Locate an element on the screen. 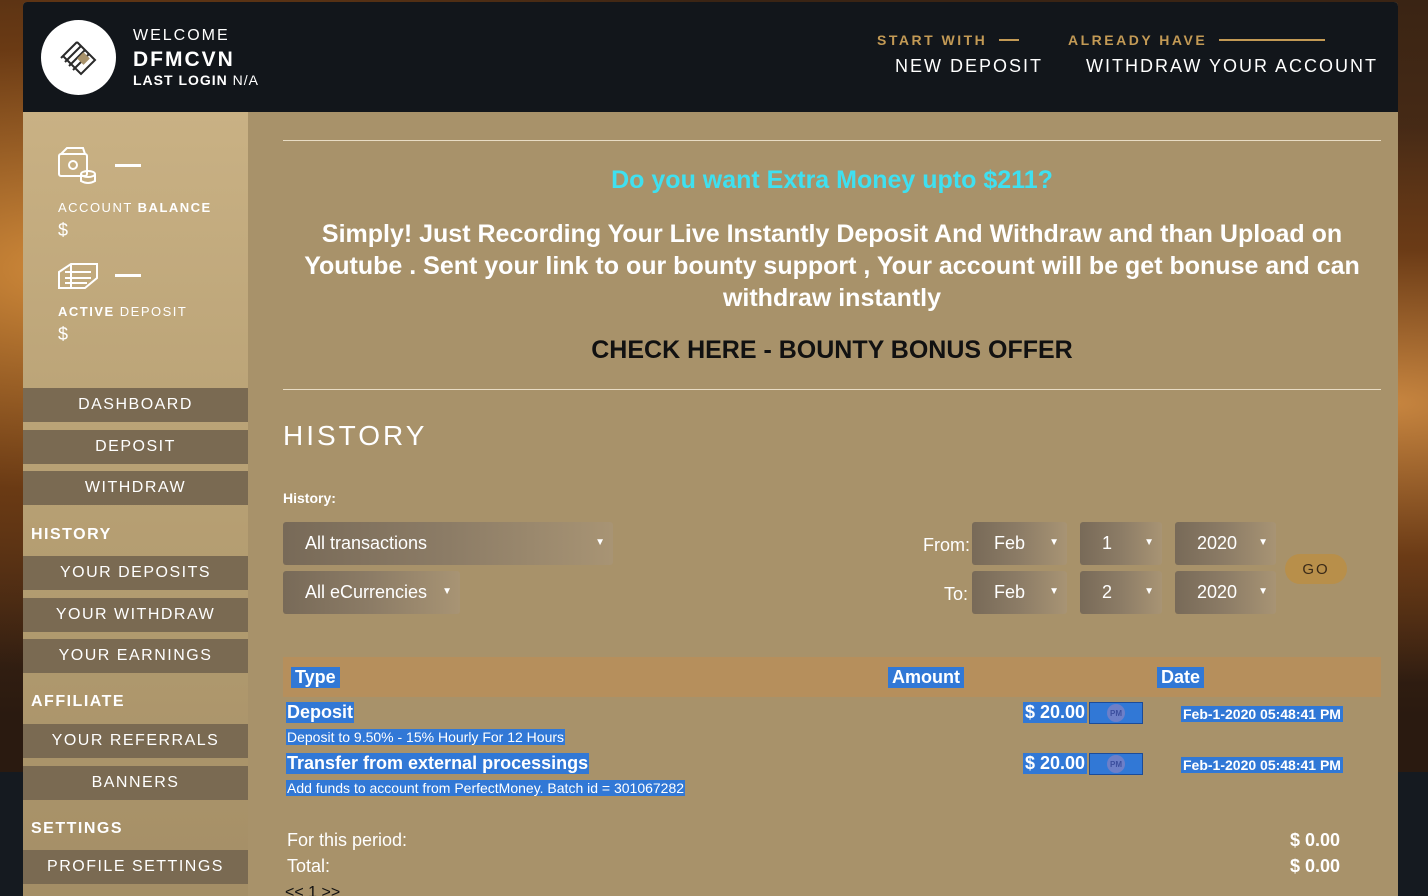  page-title: HISTORY is located at coordinates (355, 435).